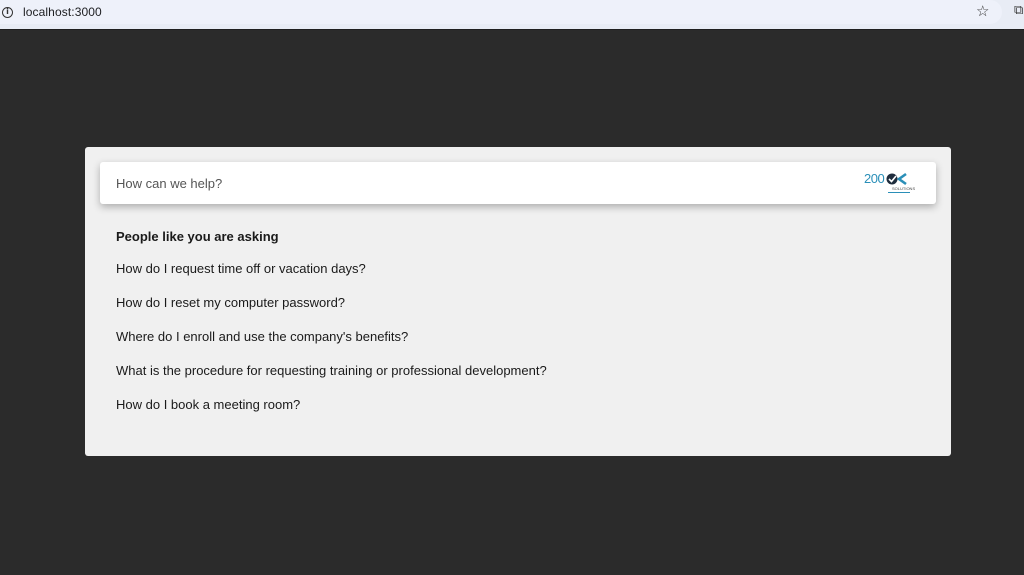  What do you see at coordinates (874, 178) in the screenshot?
I see `logo-number: 200` at bounding box center [874, 178].